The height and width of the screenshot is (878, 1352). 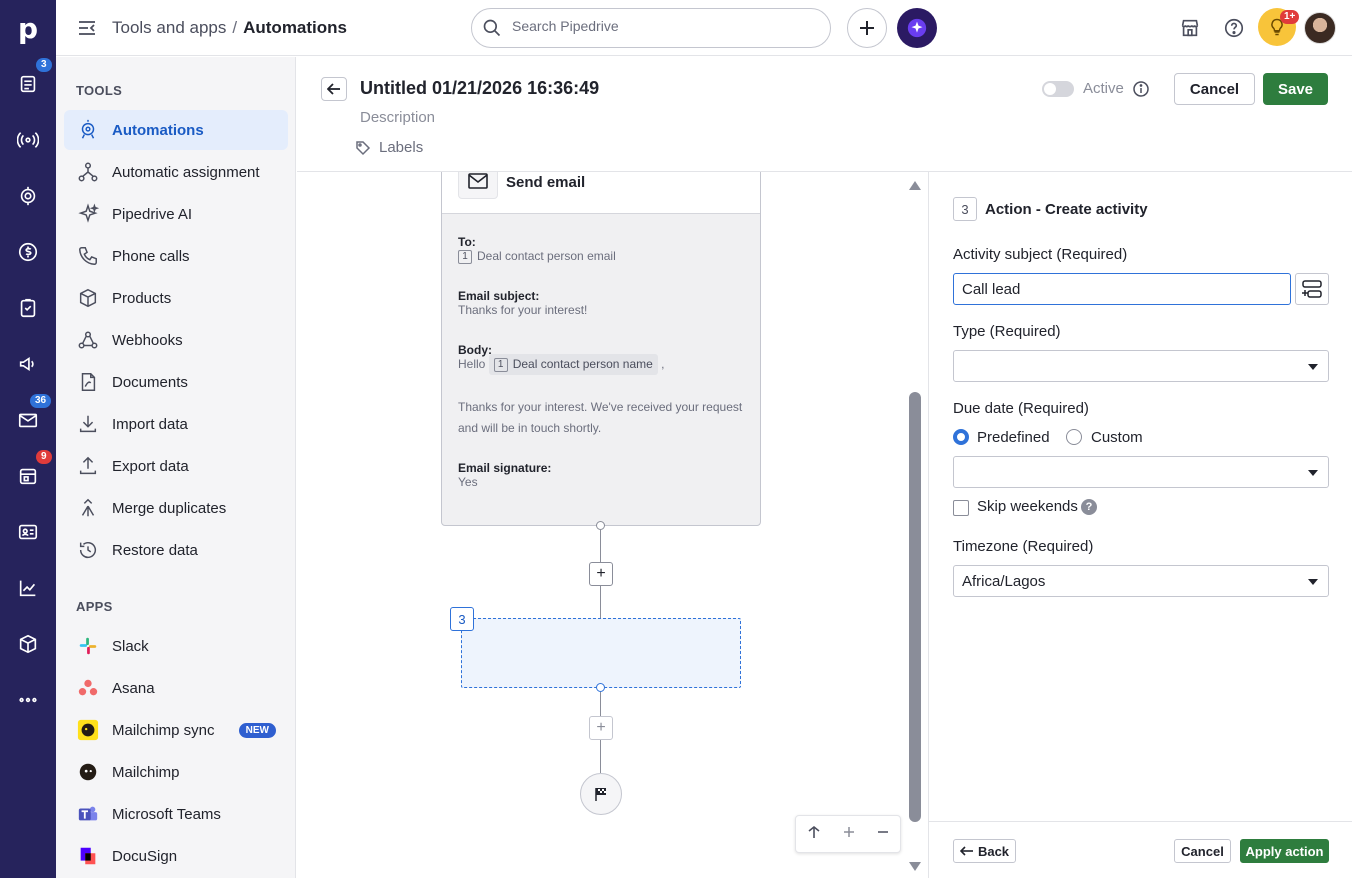 I want to click on type-label: Type (Required), so click(x=1007, y=331).